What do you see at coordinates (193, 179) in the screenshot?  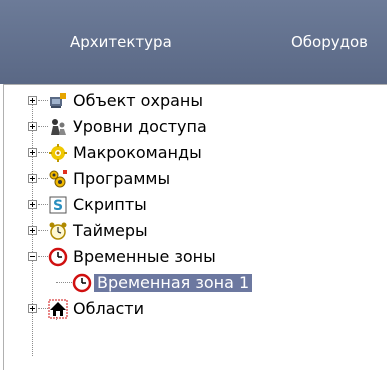 I see `tree-item-programs: Программы` at bounding box center [193, 179].